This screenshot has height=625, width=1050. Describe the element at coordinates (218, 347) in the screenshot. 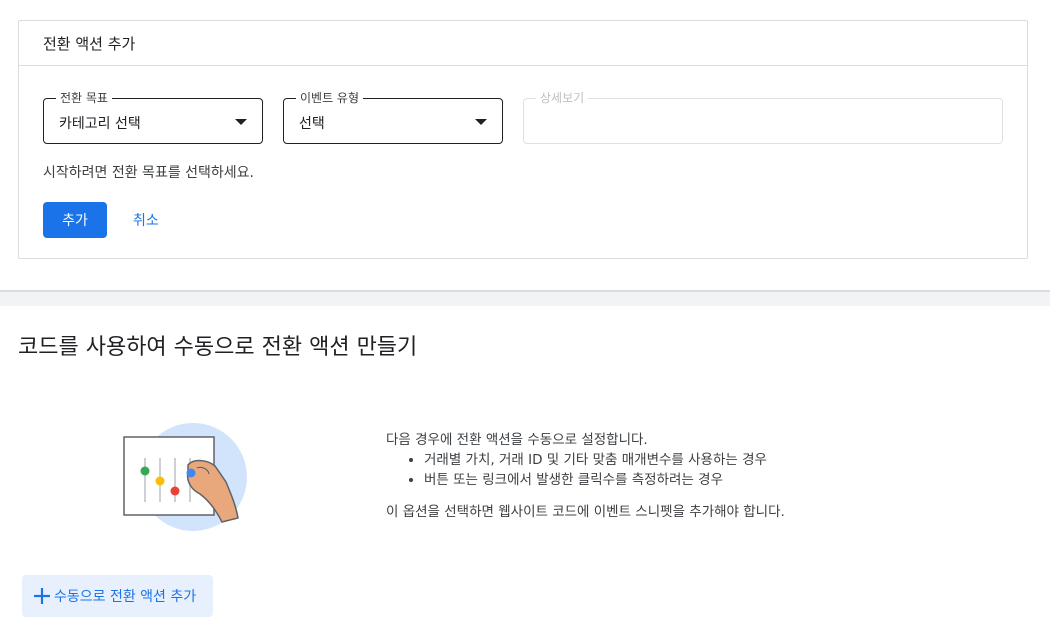

I see `manual-section-title: 코드를 사용하여 수동으로 전환 액션 만들기` at that location.